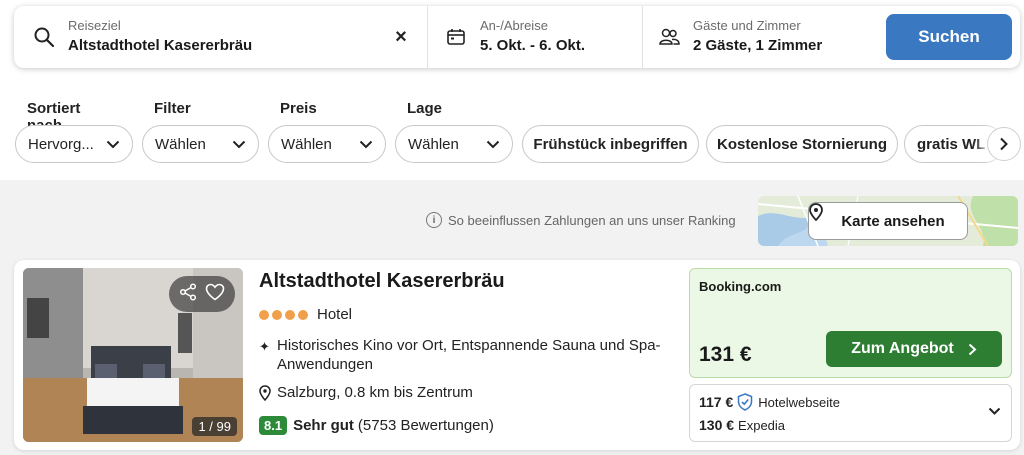 Image resolution: width=1024 pixels, height=455 pixels. Describe the element at coordinates (514, 25) in the screenshot. I see `dates-label: An-/Abreise` at that location.